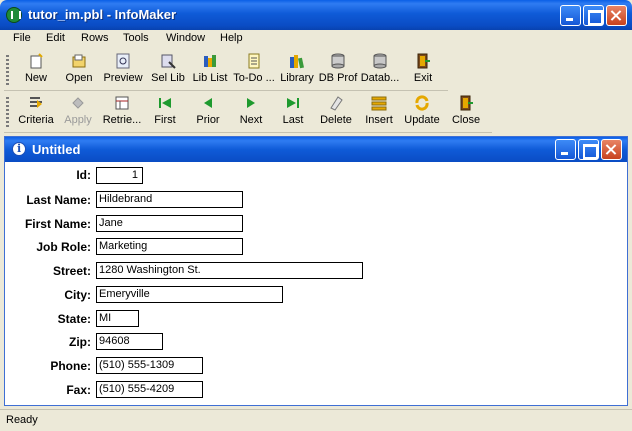  I want to click on insert-button: Insert, so click(379, 113).